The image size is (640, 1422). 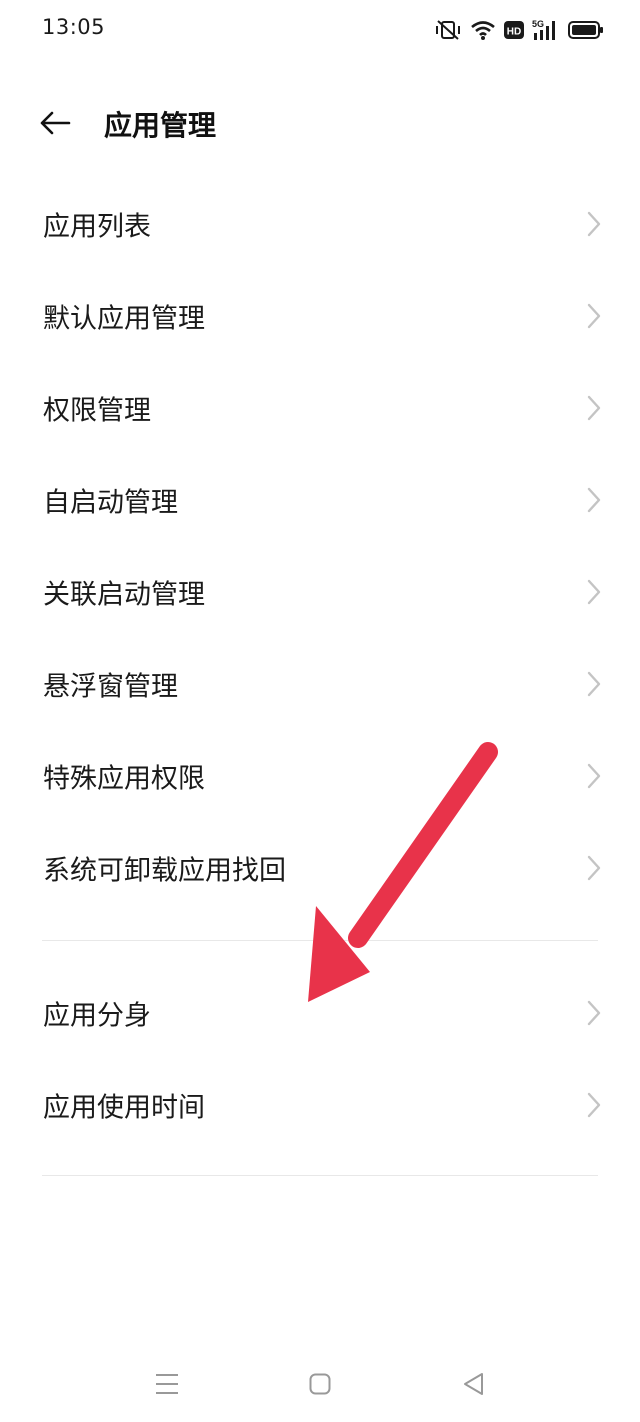 I want to click on menu-lines-icon, so click(x=167, y=1384).